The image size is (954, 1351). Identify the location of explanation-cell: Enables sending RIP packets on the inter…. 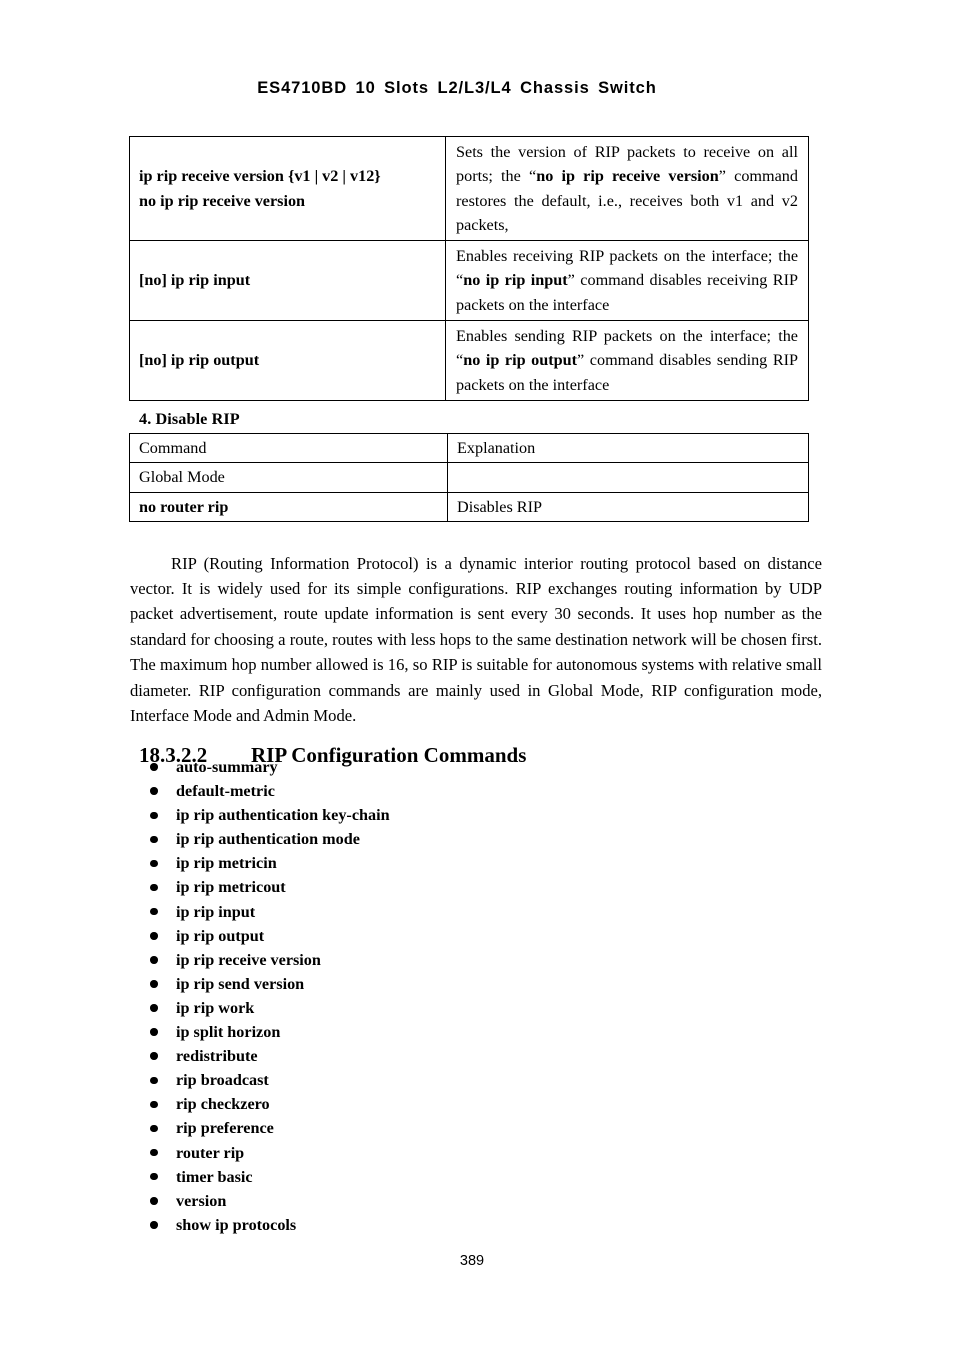
(627, 360).